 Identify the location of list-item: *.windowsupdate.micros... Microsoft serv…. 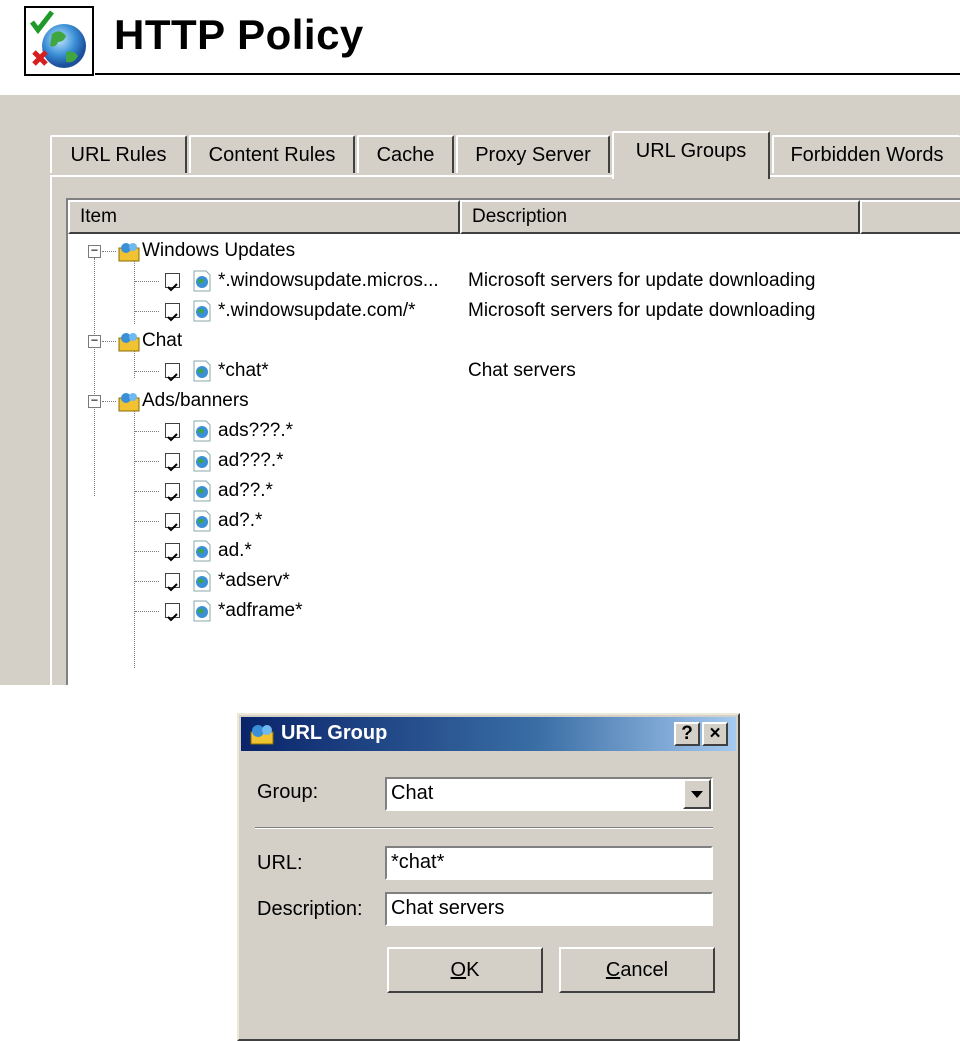
(514, 281).